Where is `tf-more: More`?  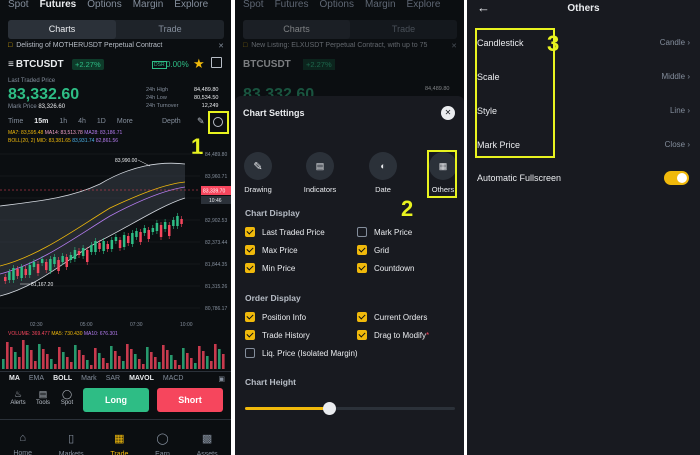
tf-more: More is located at coordinates (125, 121).